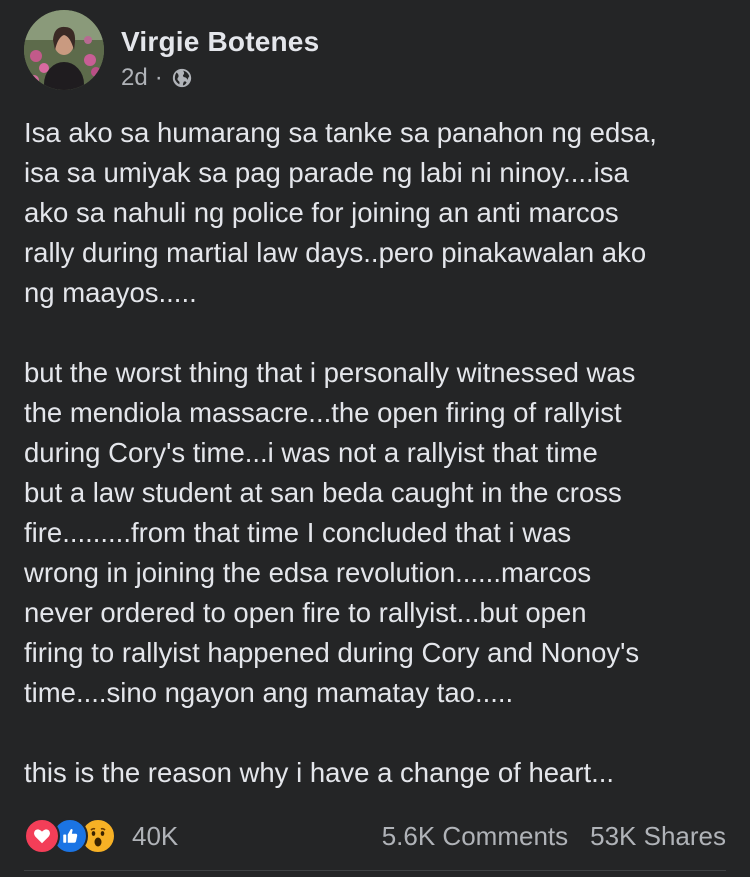 The width and height of the screenshot is (750, 877). What do you see at coordinates (375, 836) in the screenshot?
I see `post-footer: 40K 5.6K Comments 53K Shares` at bounding box center [375, 836].